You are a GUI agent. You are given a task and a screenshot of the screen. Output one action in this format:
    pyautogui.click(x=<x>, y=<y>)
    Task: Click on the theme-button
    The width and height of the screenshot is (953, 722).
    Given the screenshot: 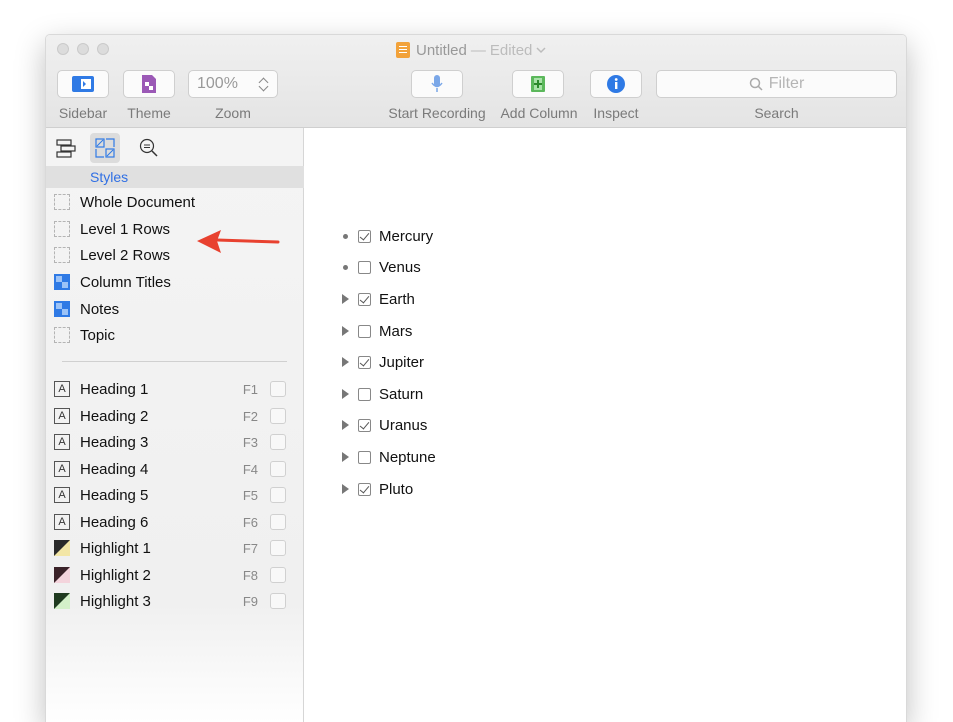 What is the action you would take?
    pyautogui.click(x=149, y=84)
    